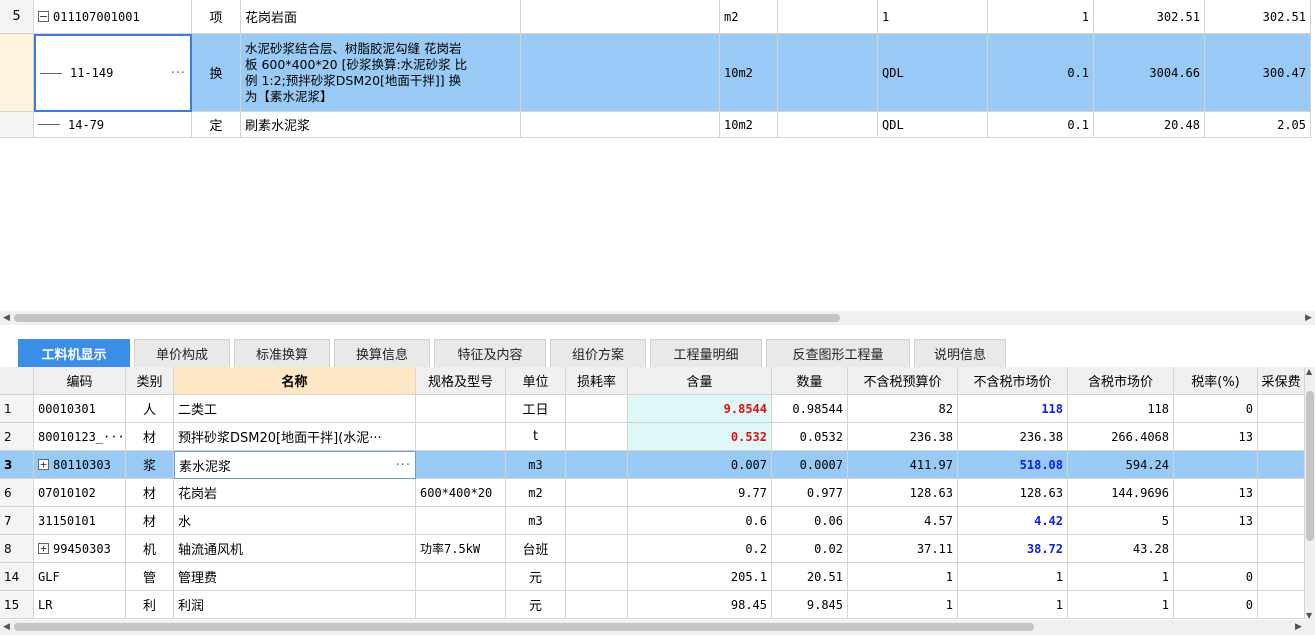 The image size is (1315, 635). What do you see at coordinates (461, 381) in the screenshot?
I see `header-spec: 规格及型号` at bounding box center [461, 381].